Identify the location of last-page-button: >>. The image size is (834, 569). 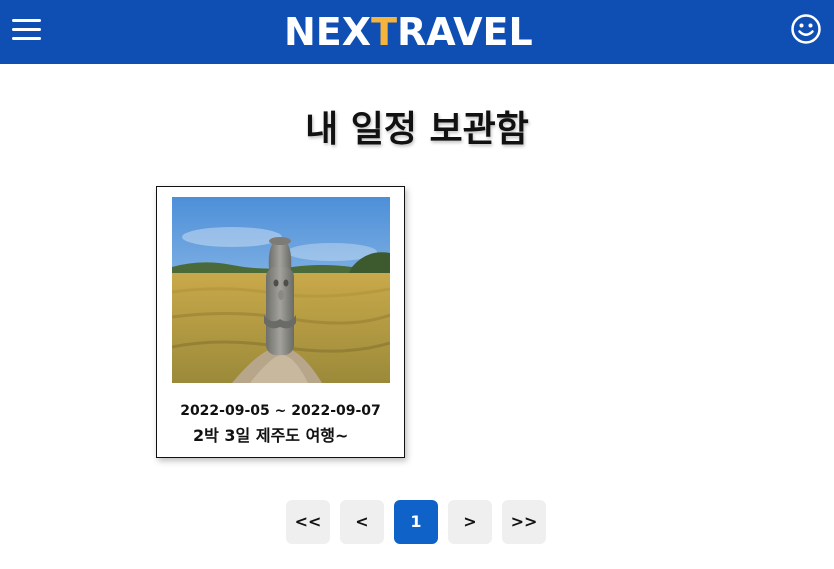
(524, 522).